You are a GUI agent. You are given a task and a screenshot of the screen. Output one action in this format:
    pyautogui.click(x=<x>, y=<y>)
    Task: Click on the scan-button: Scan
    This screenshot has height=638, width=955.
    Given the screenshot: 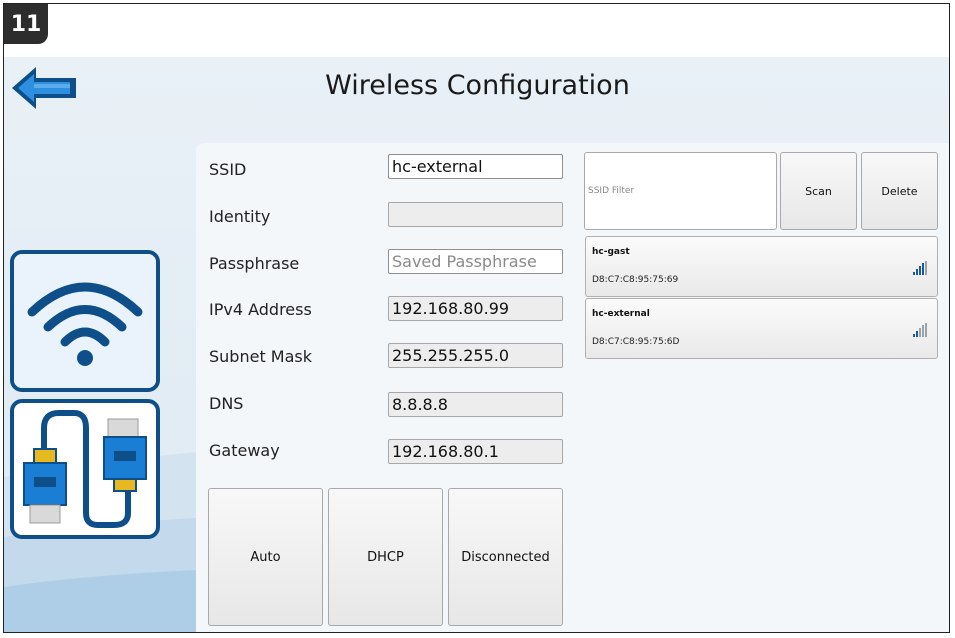 What is the action you would take?
    pyautogui.click(x=818, y=191)
    